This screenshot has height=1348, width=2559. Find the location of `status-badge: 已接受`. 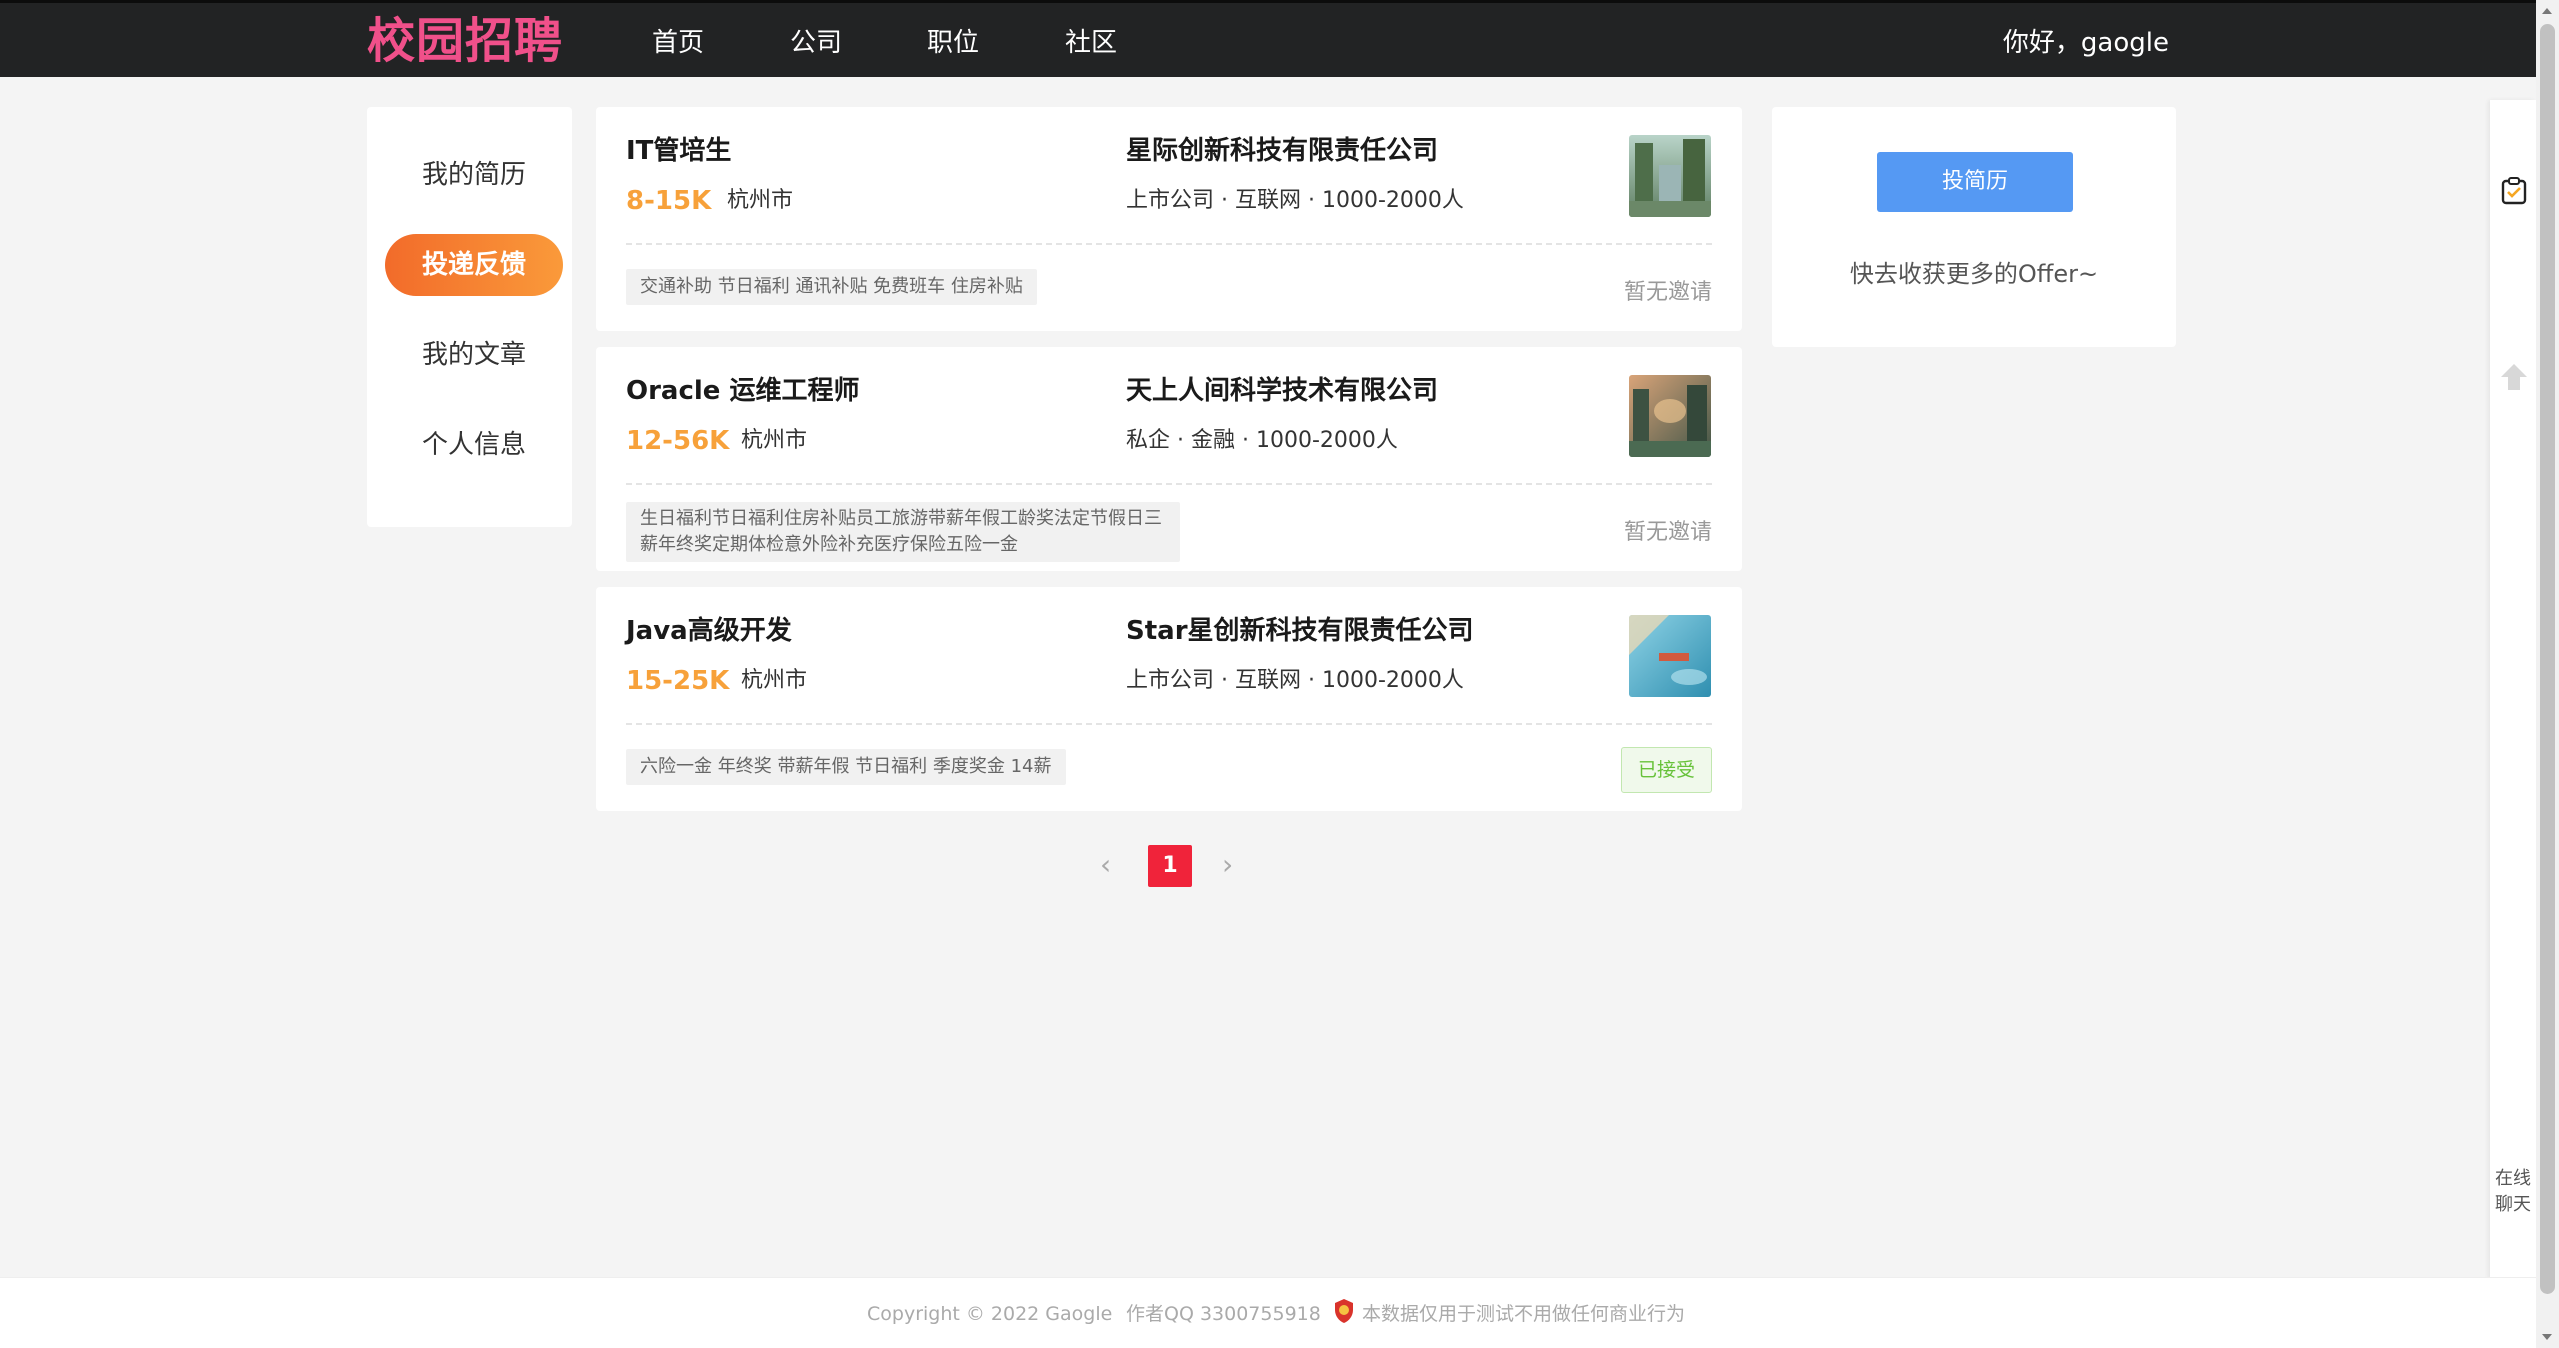

status-badge: 已接受 is located at coordinates (1666, 770).